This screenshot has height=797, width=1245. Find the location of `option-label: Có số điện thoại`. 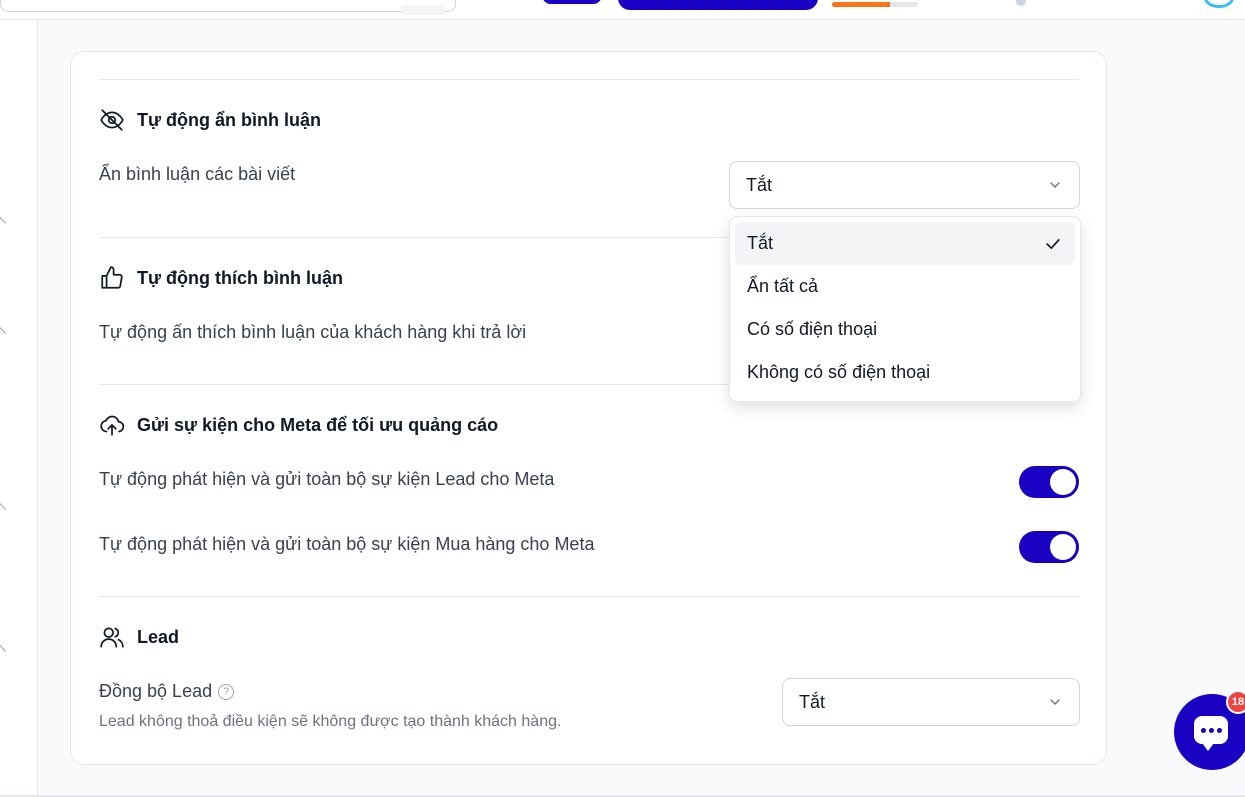

option-label: Có số điện thoại is located at coordinates (812, 329).